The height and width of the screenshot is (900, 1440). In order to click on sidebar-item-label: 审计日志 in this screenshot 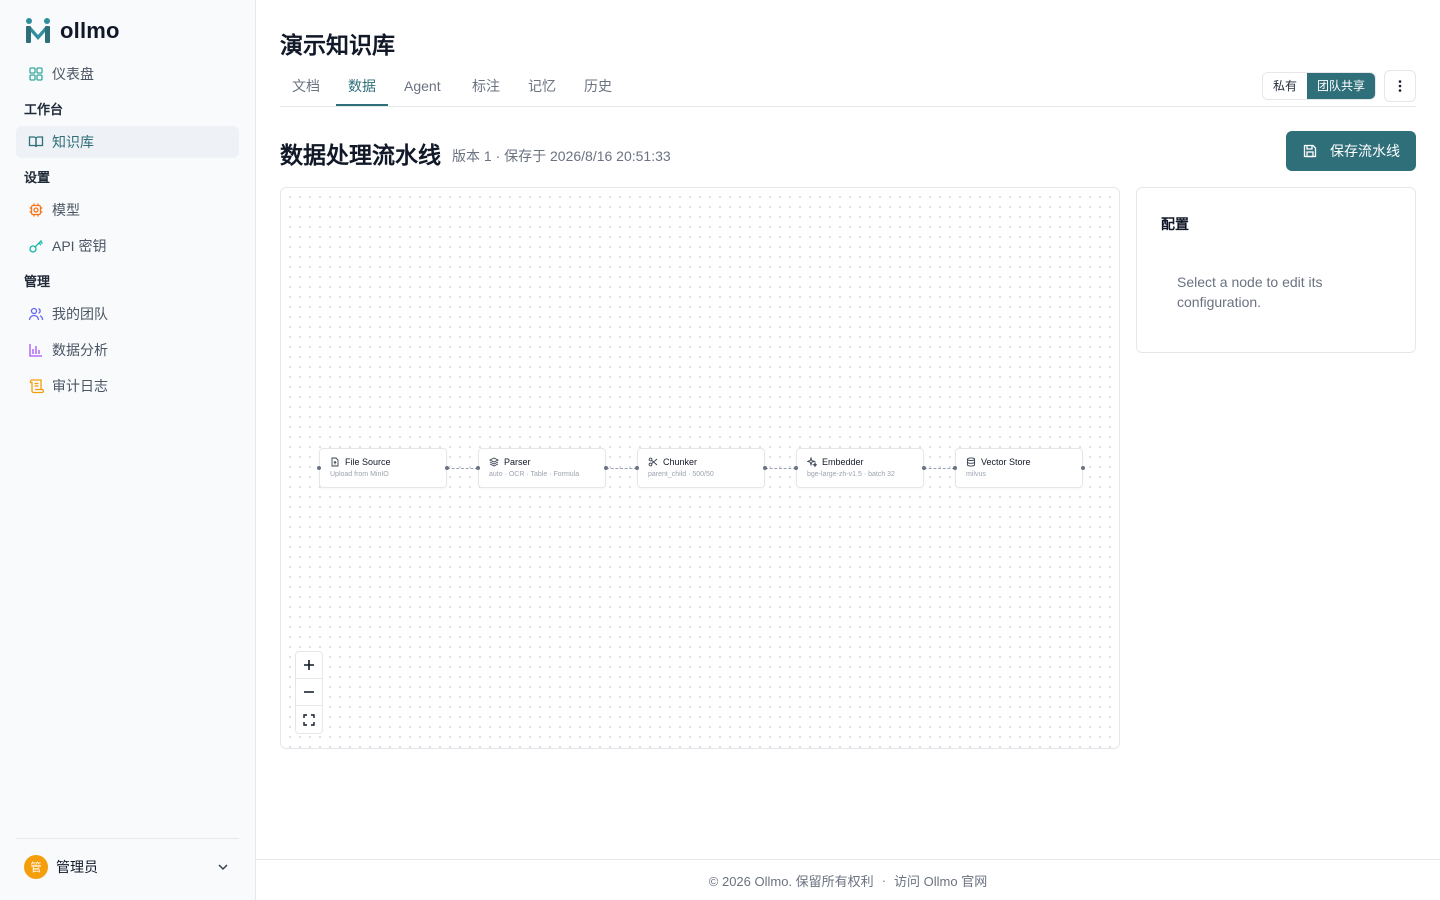, I will do `click(80, 386)`.